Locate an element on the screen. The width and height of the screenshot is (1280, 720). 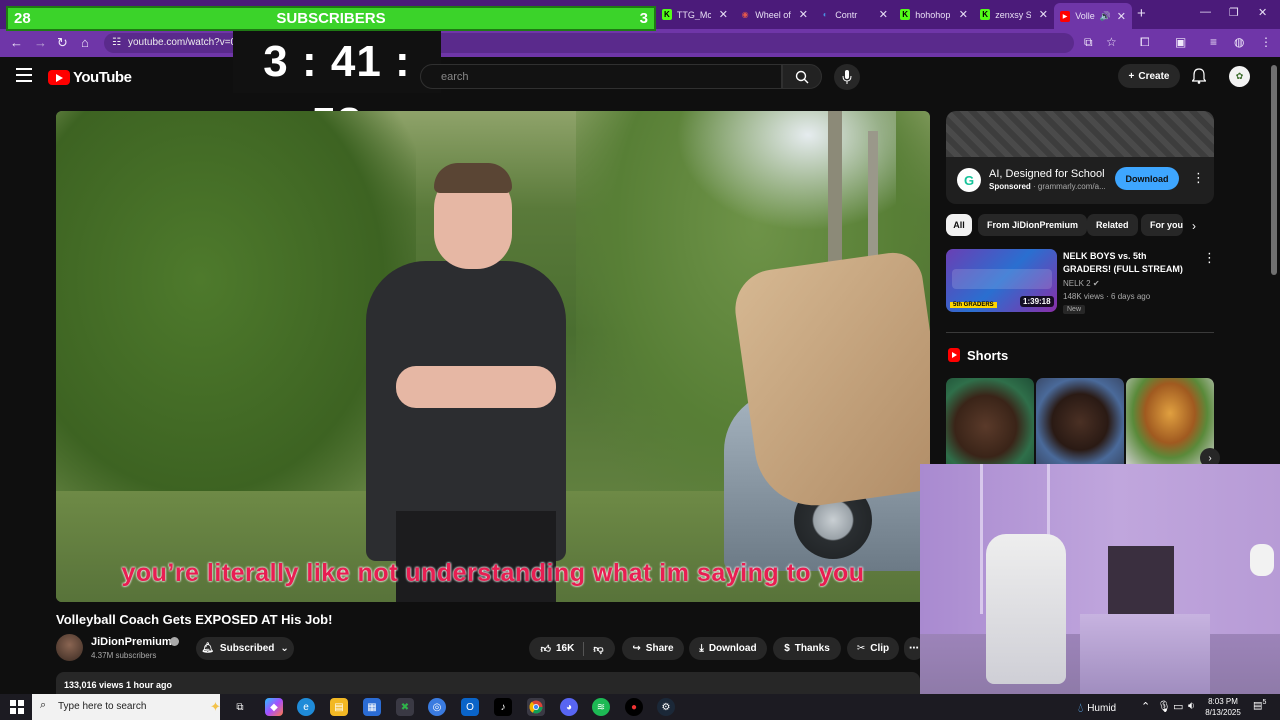
windows-start-icon is located at coordinates (17, 707).